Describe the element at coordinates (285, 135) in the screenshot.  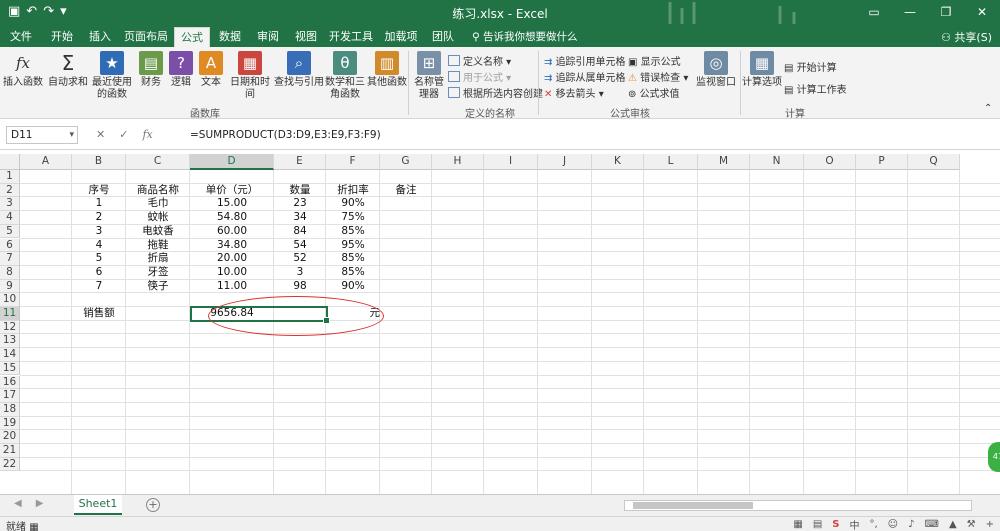
I see `formula-input: =SUMPRODUCT(D3:D9,E3:E9,F3:F9)` at that location.